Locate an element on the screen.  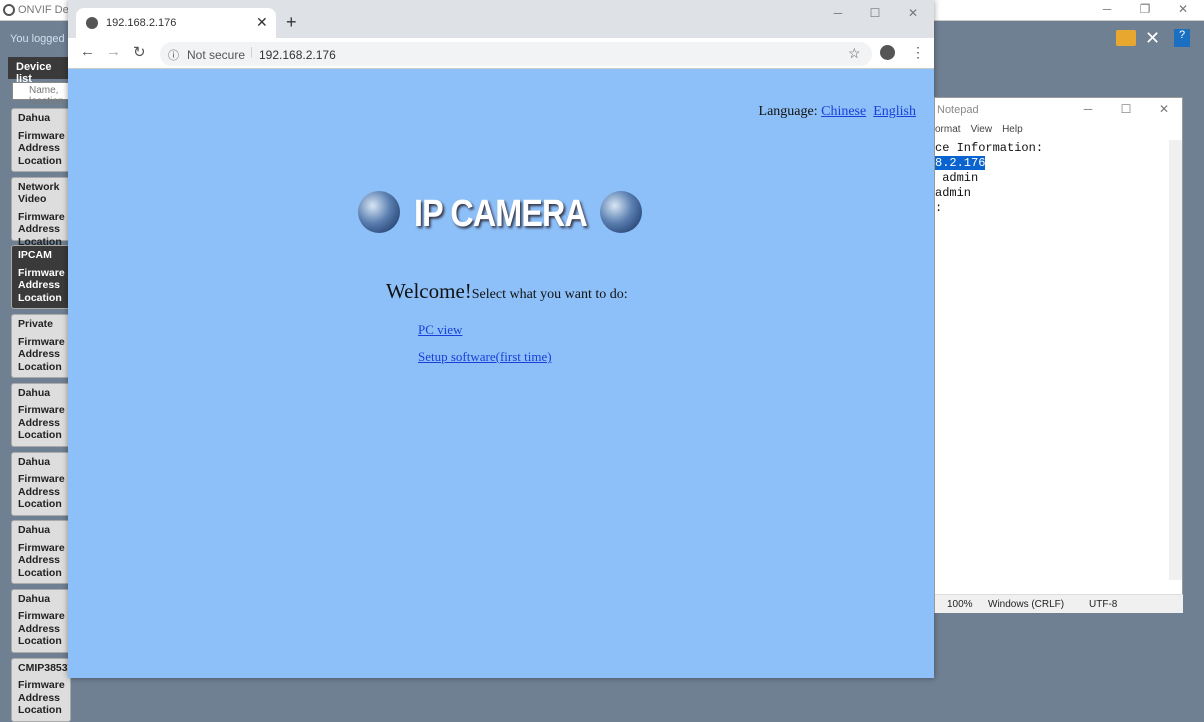
device-card: Network Video Firmware Address Location is located at coordinates (41, 212).